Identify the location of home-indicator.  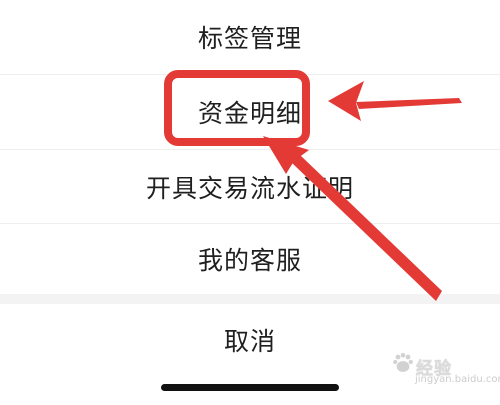
(250, 387).